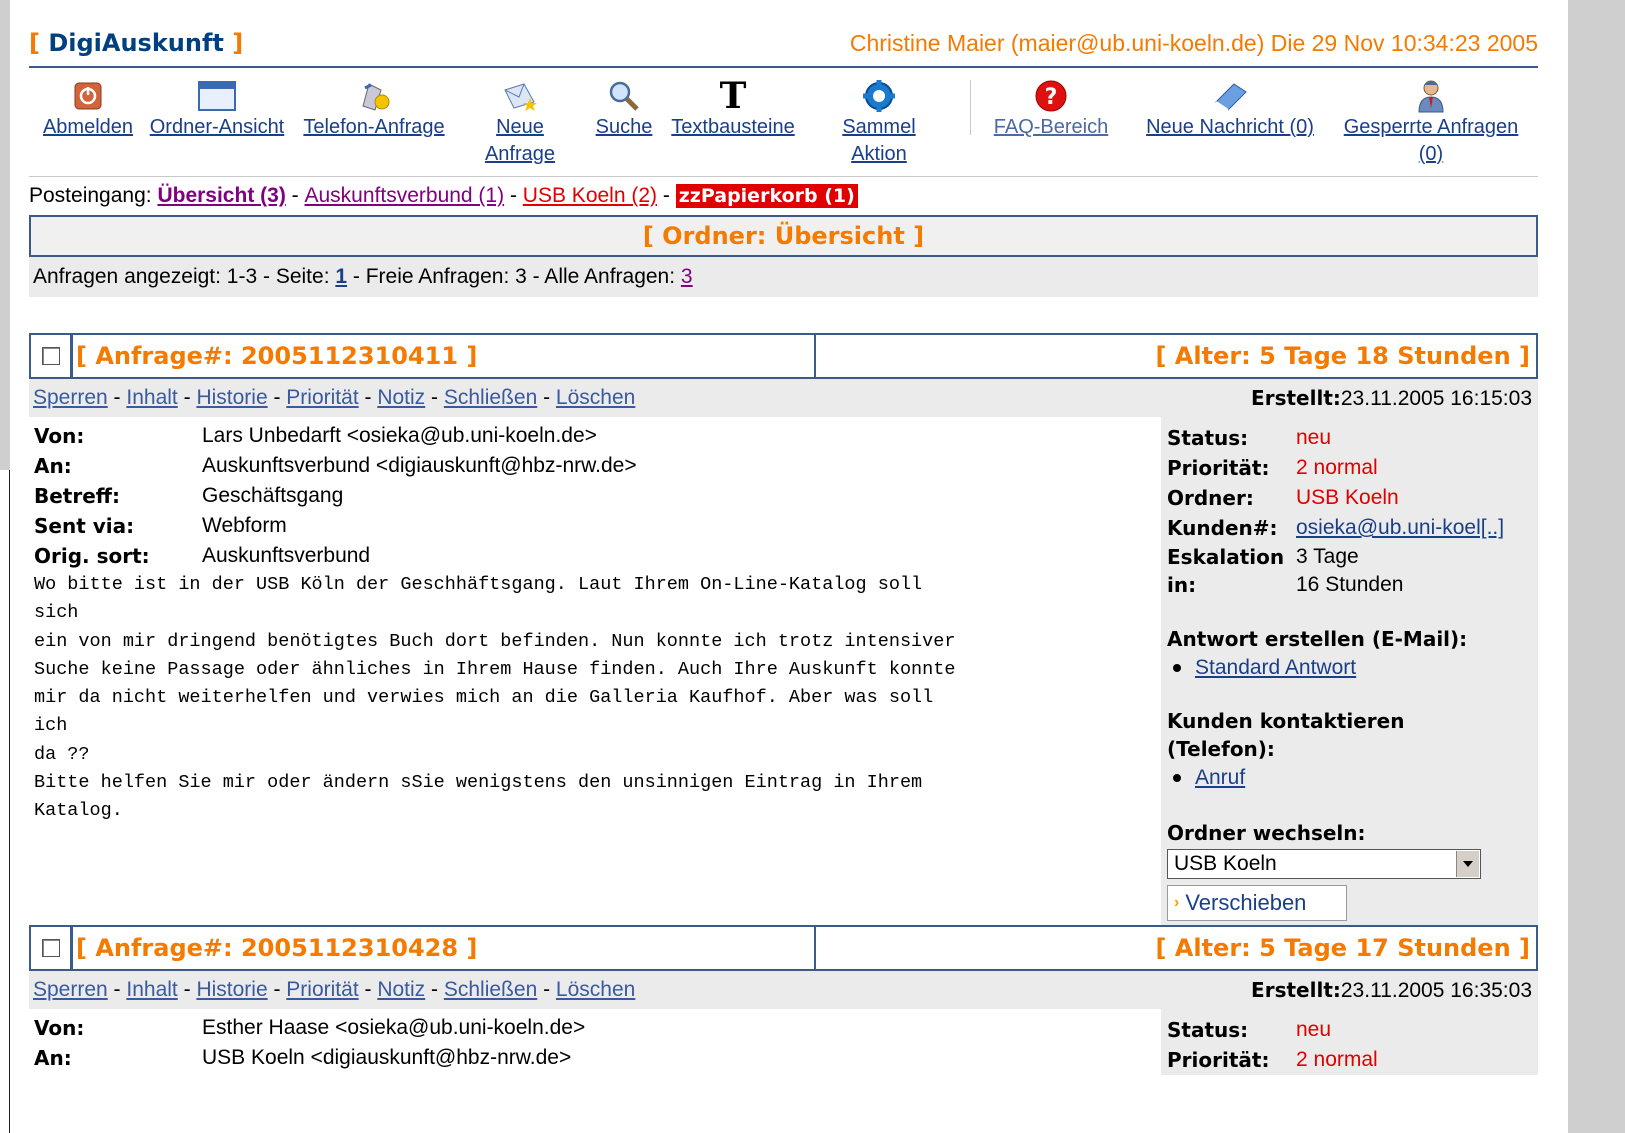 The height and width of the screenshot is (1133, 1625). What do you see at coordinates (597, 556) in the screenshot?
I see `mail-header-row: Orig. sort: Auskunftsverbund` at bounding box center [597, 556].